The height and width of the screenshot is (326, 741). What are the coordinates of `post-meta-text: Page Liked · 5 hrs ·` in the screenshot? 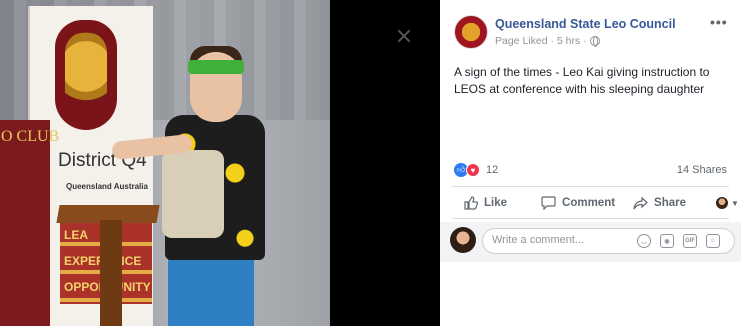 It's located at (541, 41).